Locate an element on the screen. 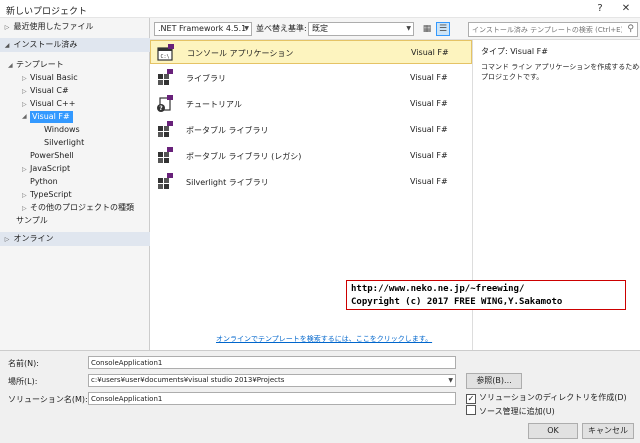 The width and height of the screenshot is (640, 443). ok-button: OK is located at coordinates (553, 431).